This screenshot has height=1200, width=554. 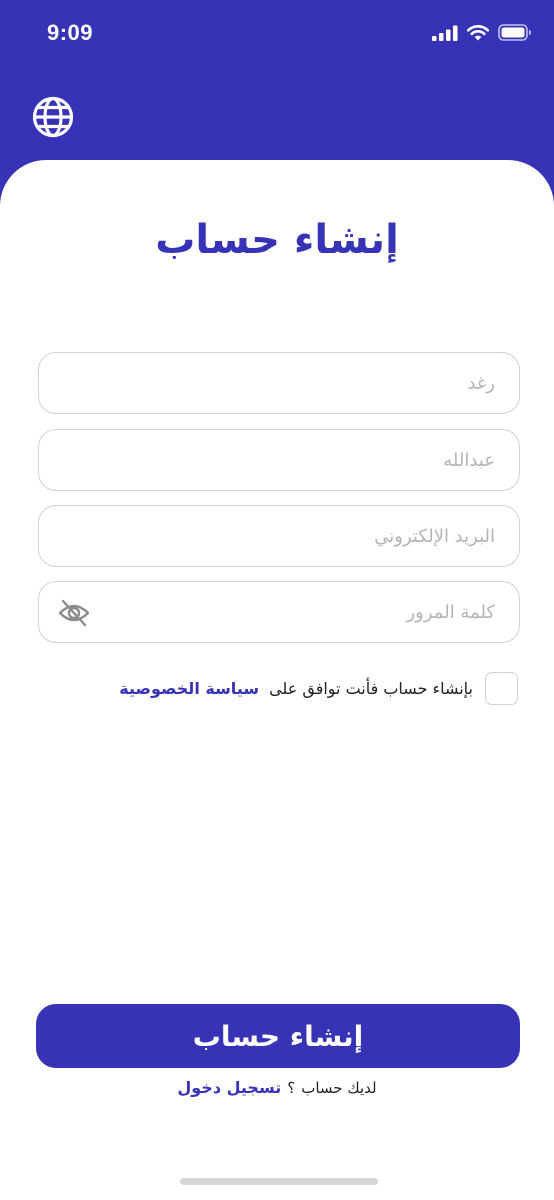 What do you see at coordinates (277, 35) in the screenshot?
I see `status-bar: 9:09` at bounding box center [277, 35].